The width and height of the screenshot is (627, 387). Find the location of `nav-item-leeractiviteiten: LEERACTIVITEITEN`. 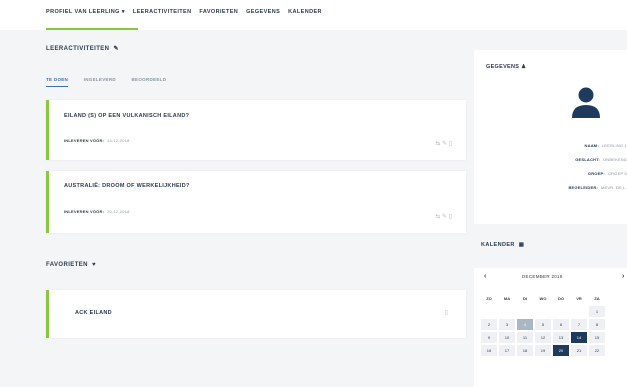

nav-item-leeractiviteiten: LEERACTIVITEITEN is located at coordinates (162, 12).